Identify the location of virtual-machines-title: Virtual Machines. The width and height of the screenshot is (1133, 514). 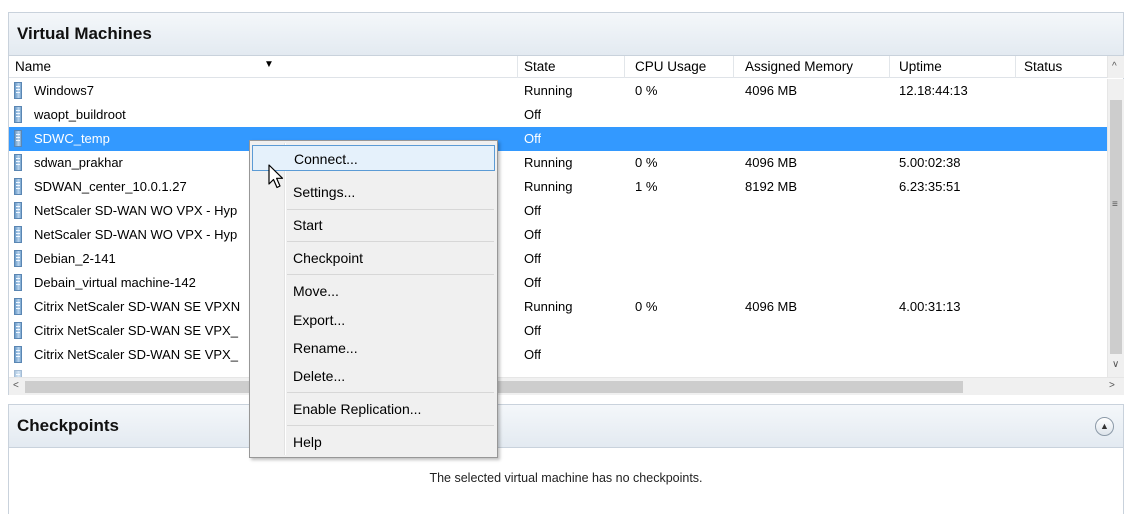
(566, 34).